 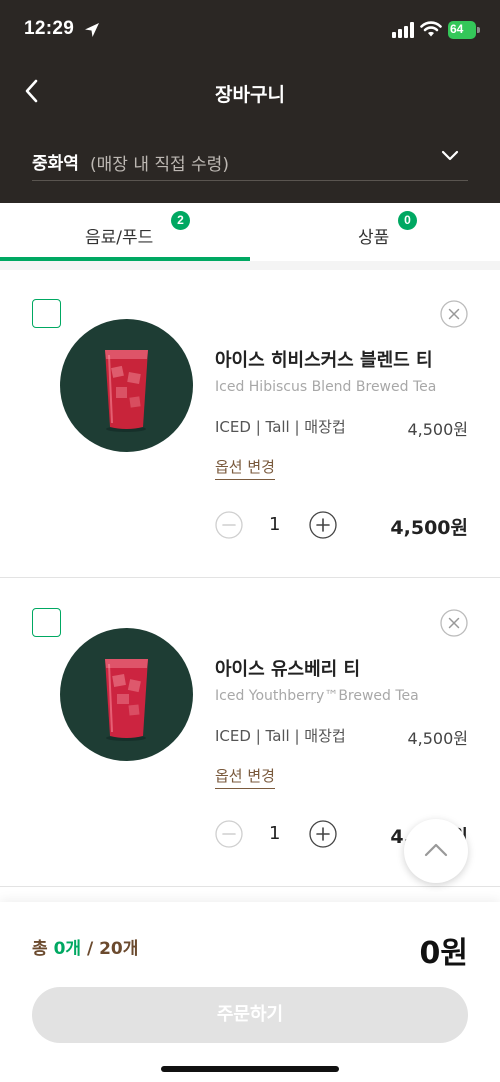 I want to click on order-button: 주문하기, so click(x=250, y=1015).